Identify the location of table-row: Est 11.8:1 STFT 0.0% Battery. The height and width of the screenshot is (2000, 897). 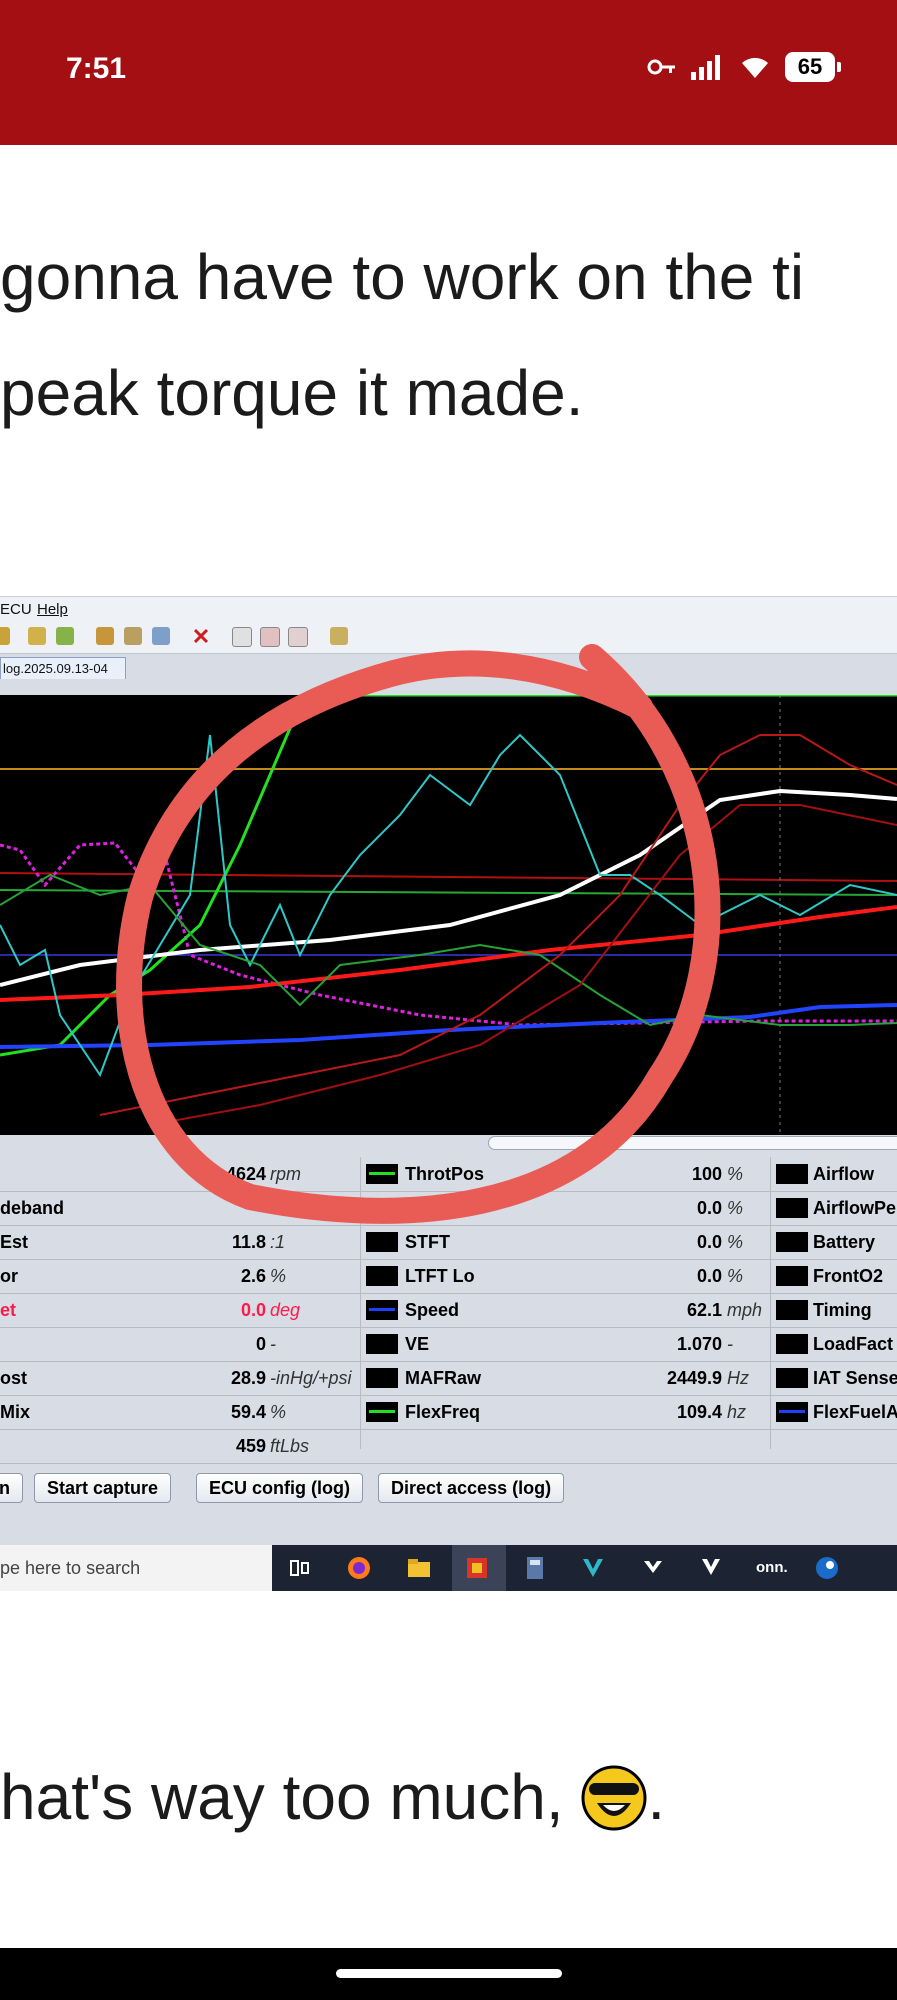
(448, 1242).